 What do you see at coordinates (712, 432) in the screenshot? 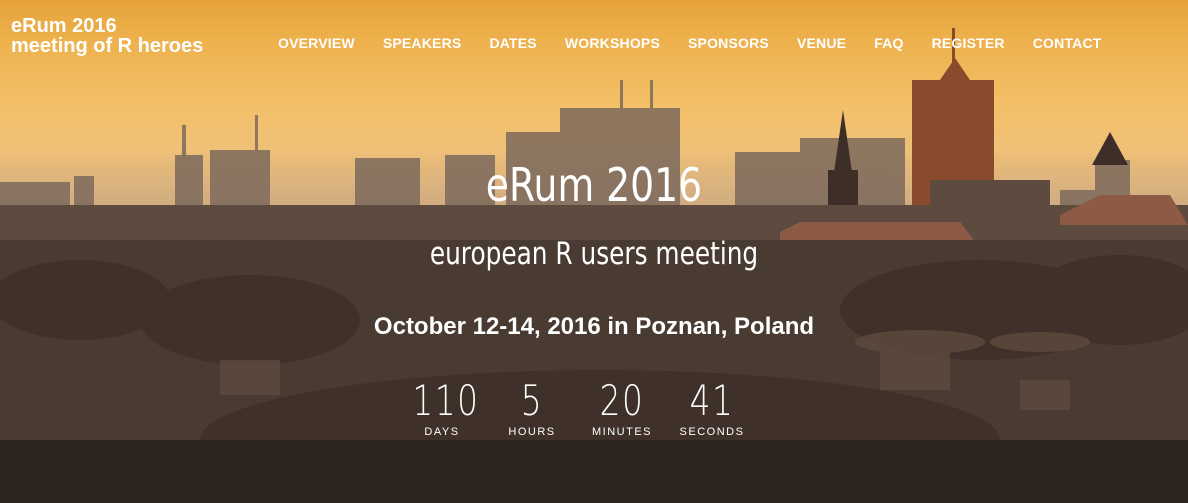
I see `countdown-seconds-label: SECONDS` at bounding box center [712, 432].